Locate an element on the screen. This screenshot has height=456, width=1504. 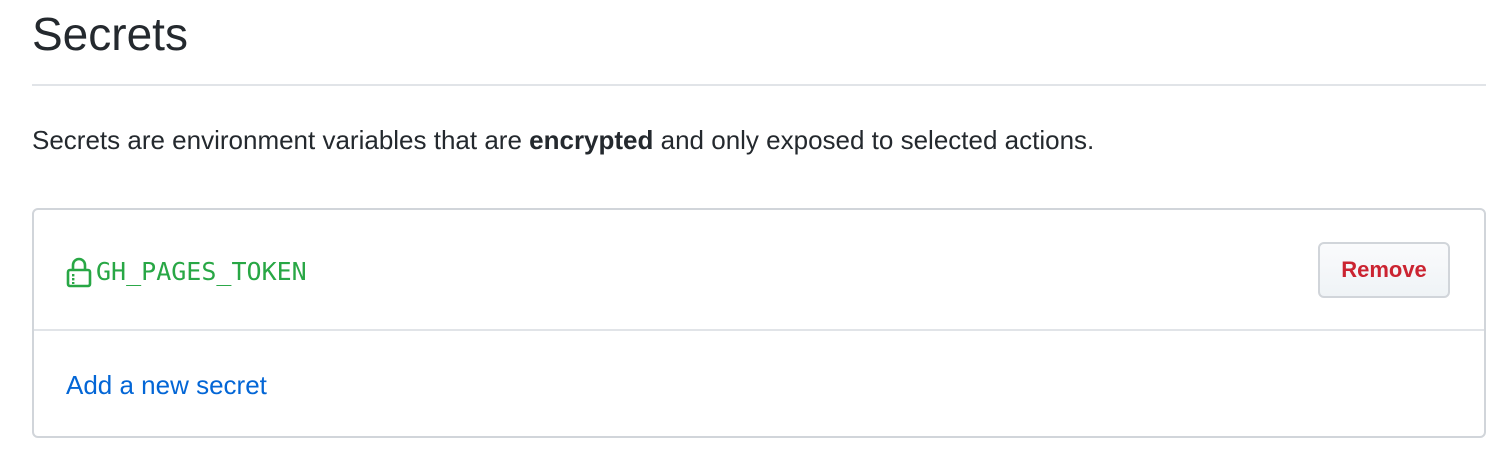
add-secret-link: Add a new secret is located at coordinates (166, 385).